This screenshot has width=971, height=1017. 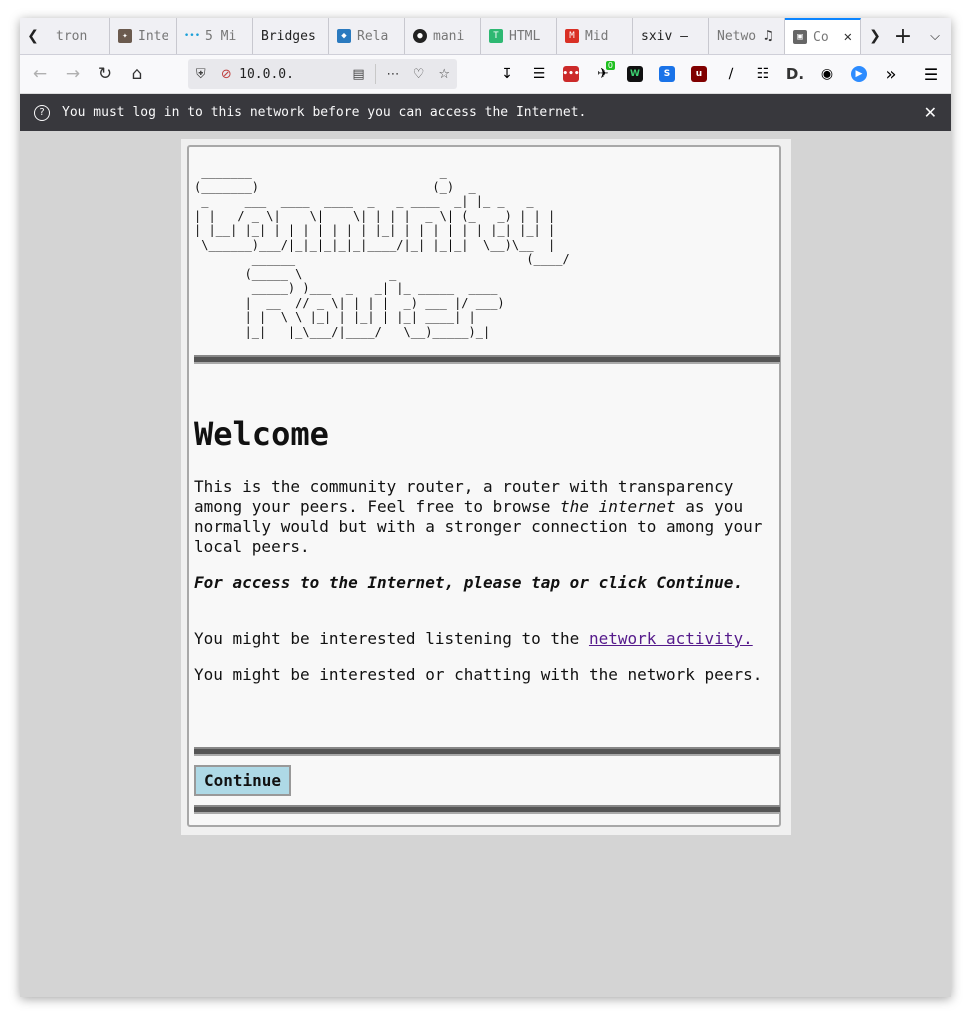 I want to click on ruler-icon: ☷, so click(x=763, y=74).